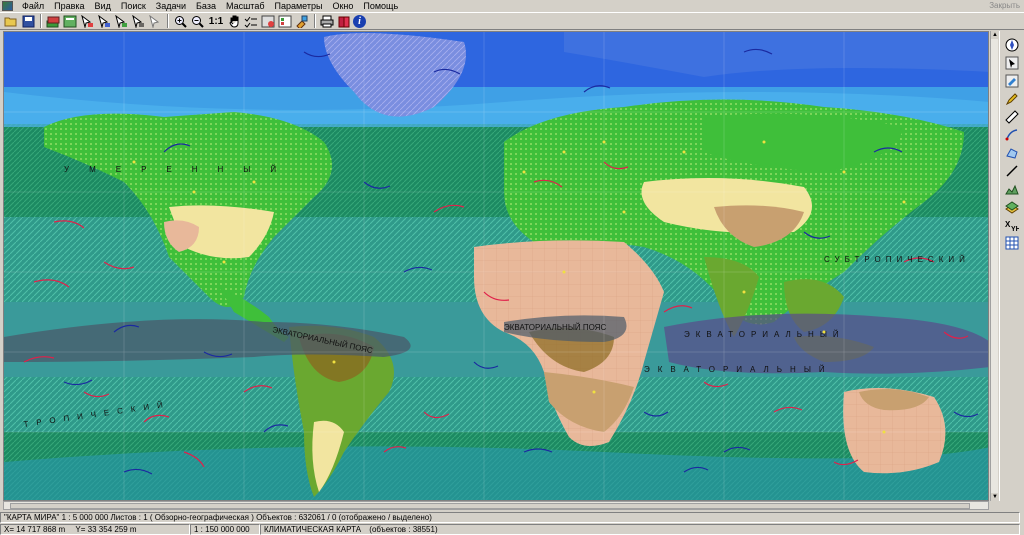 This screenshot has width=1024, height=535. I want to click on right-toolbar: X YH, so click(1011, 266).